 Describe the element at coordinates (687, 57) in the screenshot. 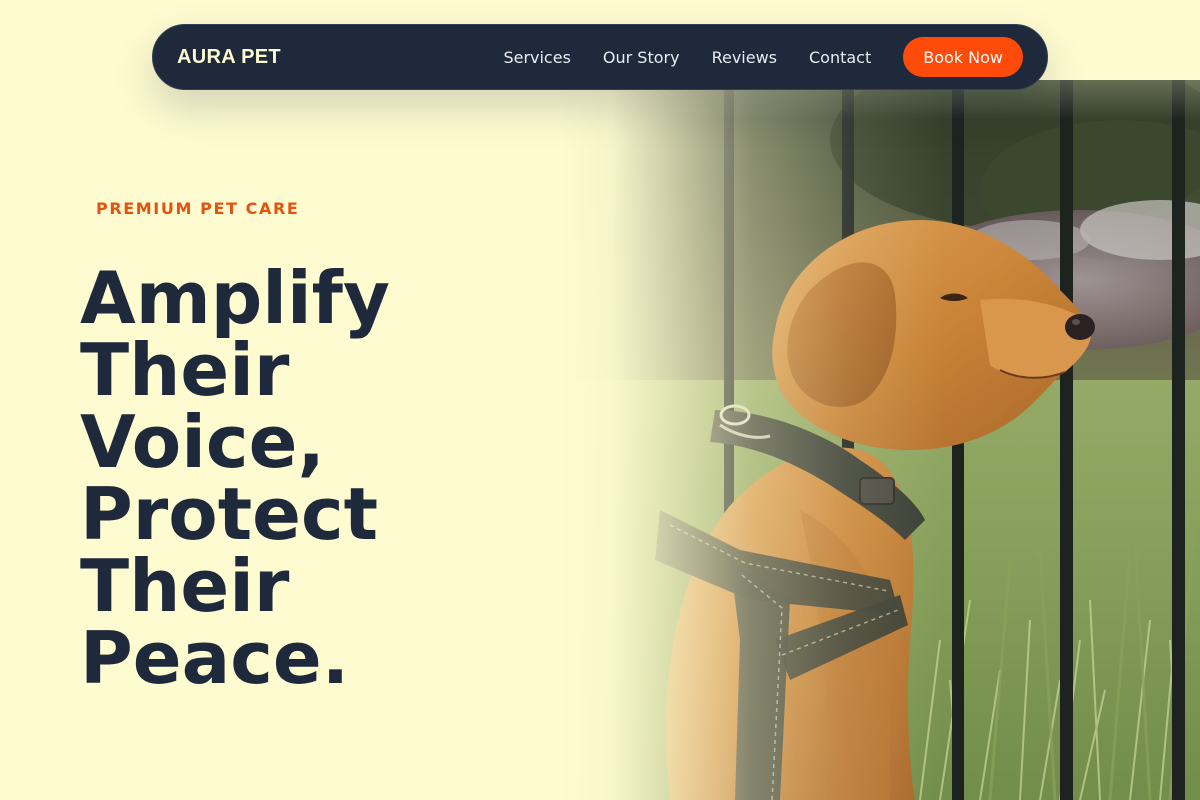

I see `nav-links: Services Our Story Reviews Contact` at that location.